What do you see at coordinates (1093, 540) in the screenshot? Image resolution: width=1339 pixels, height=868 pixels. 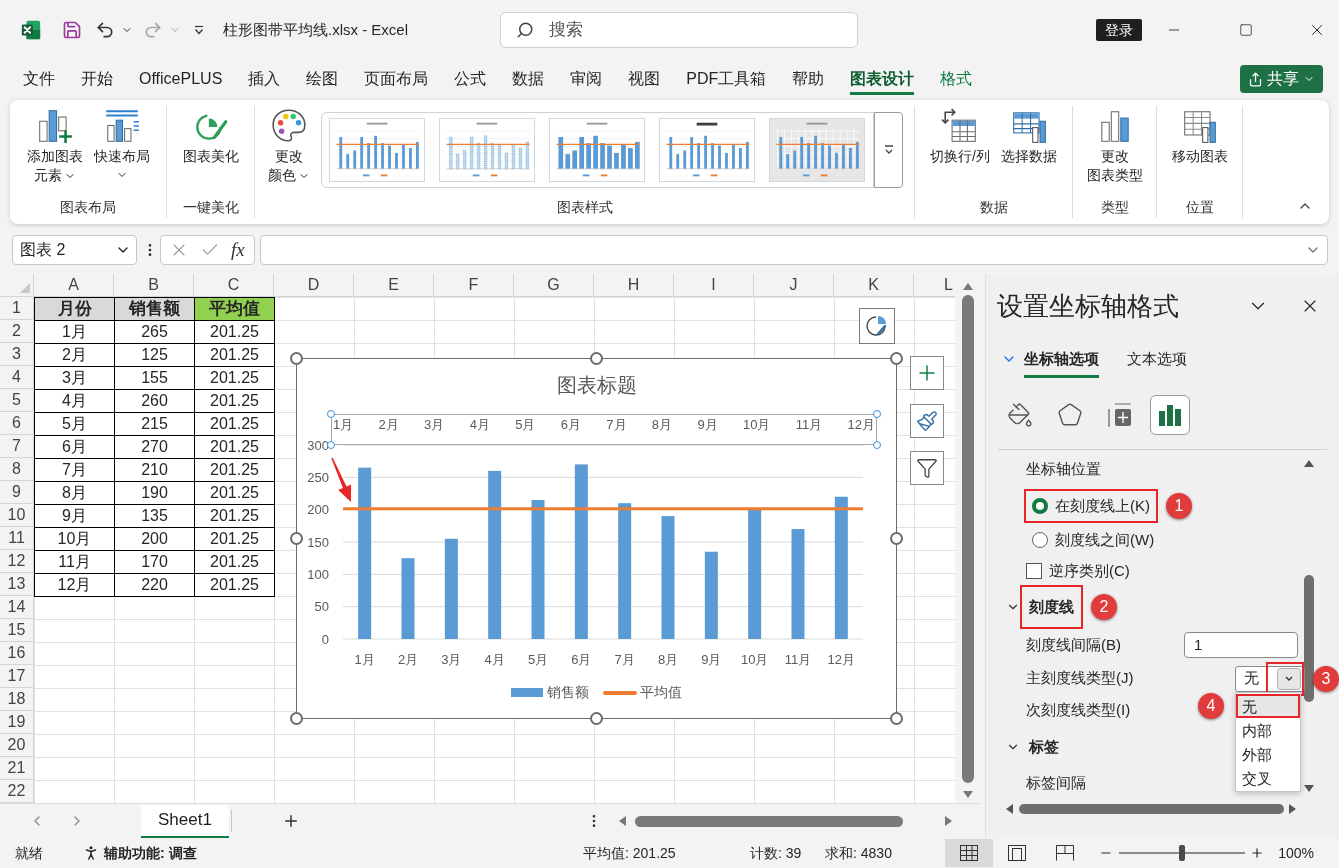 I see `radio-option: 刻度线之间(W)` at bounding box center [1093, 540].